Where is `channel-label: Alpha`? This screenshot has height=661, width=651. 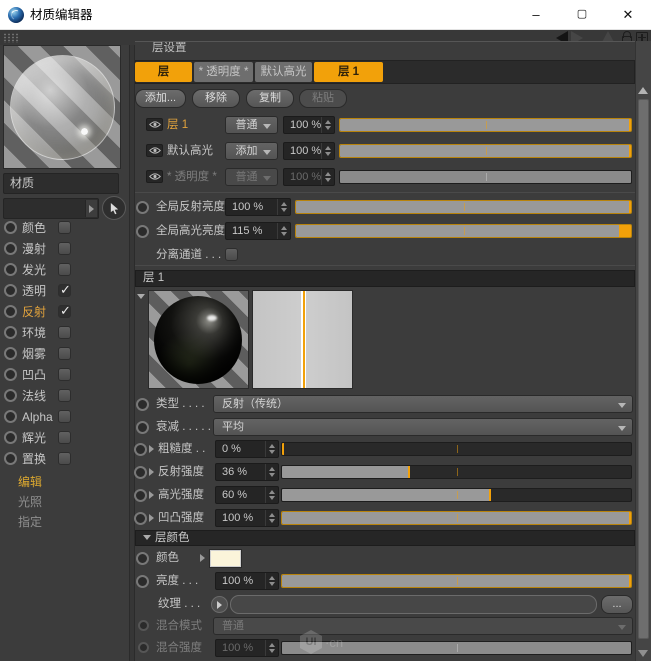
channel-label: Alpha is located at coordinates (37, 417).